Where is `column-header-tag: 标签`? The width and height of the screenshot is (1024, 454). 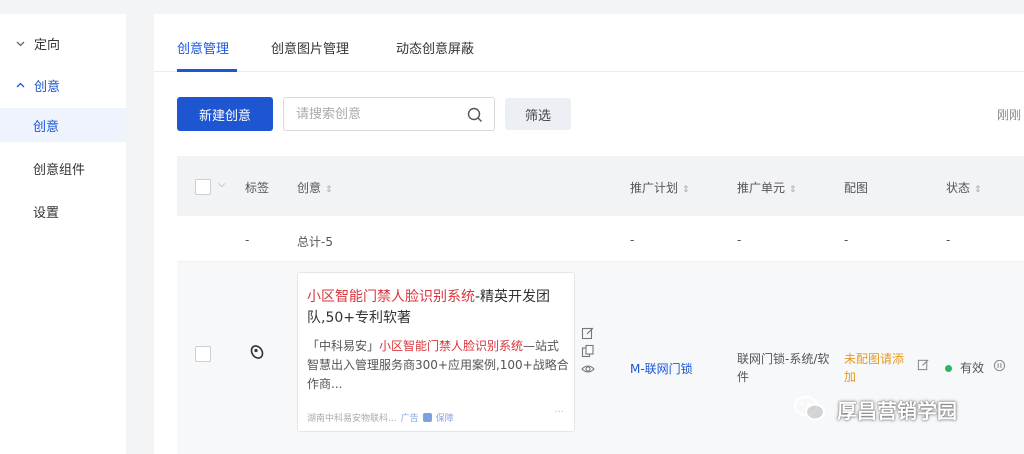 column-header-tag: 标签 is located at coordinates (257, 188).